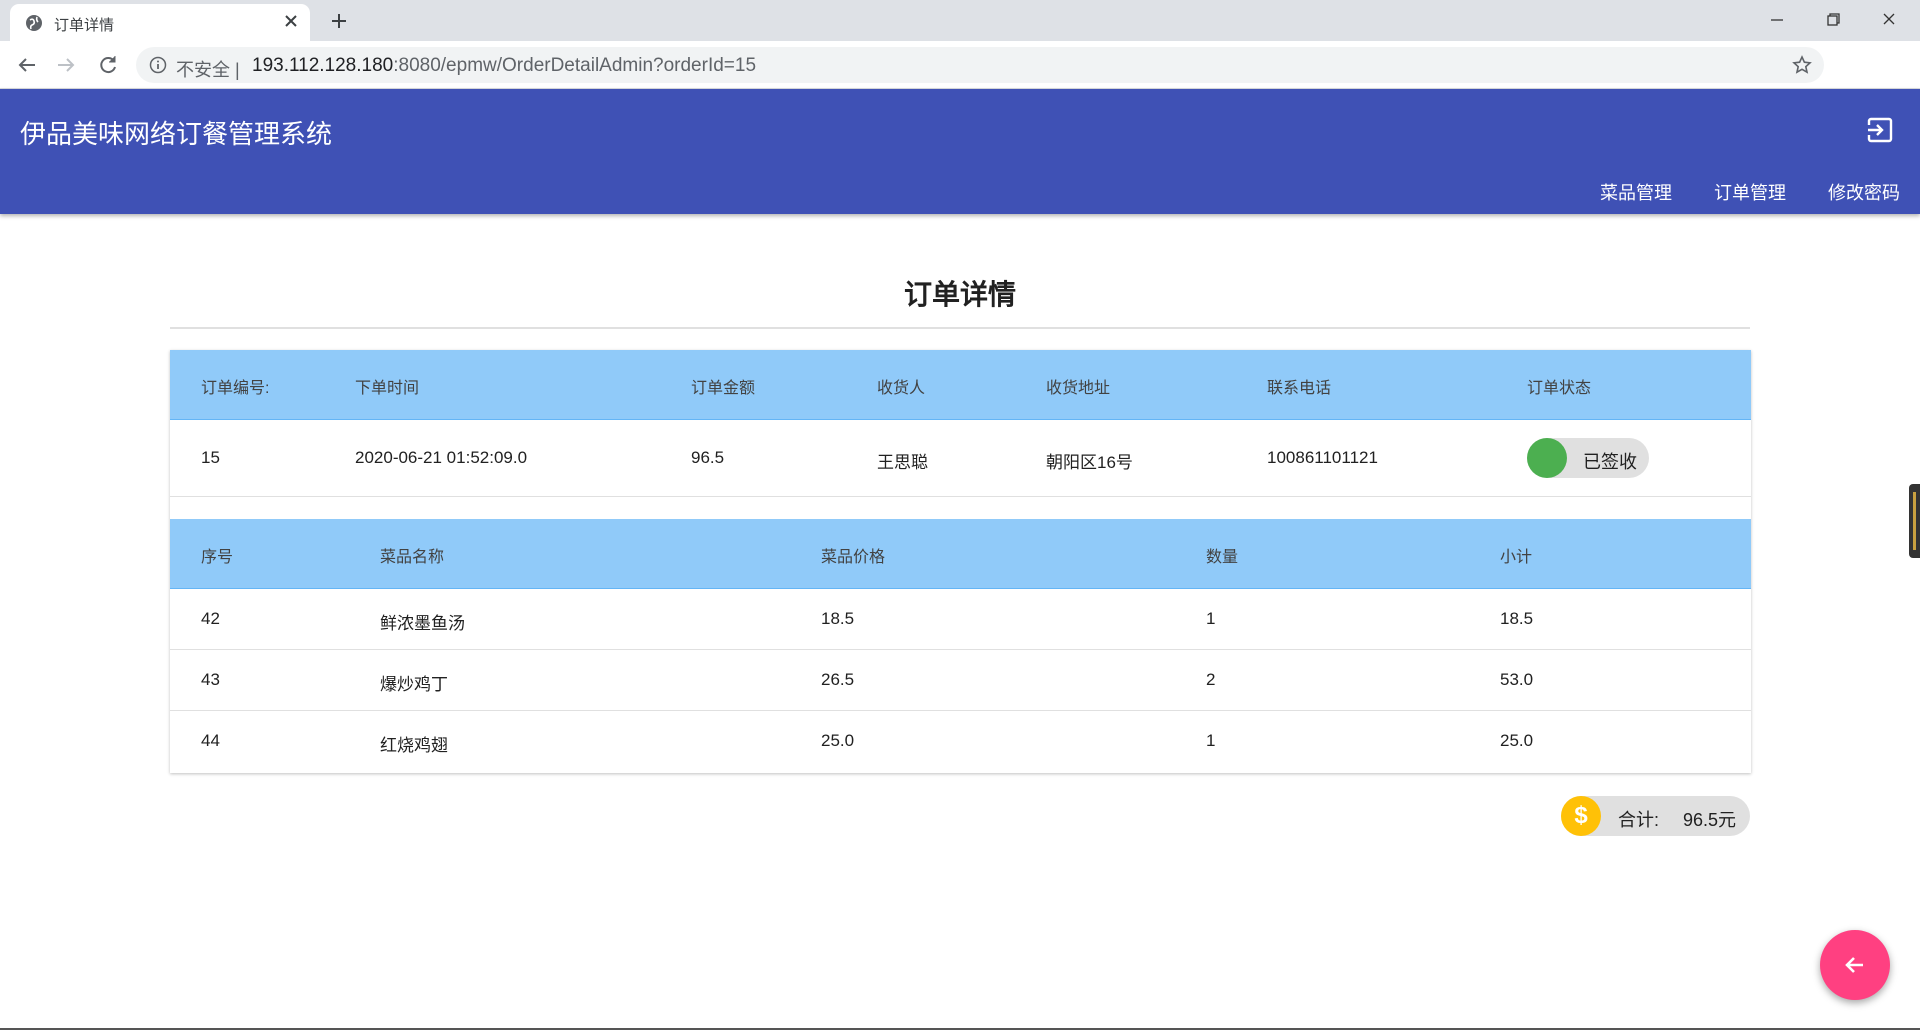  What do you see at coordinates (1222, 557) in the screenshot?
I see `col-item-qty: 数量` at bounding box center [1222, 557].